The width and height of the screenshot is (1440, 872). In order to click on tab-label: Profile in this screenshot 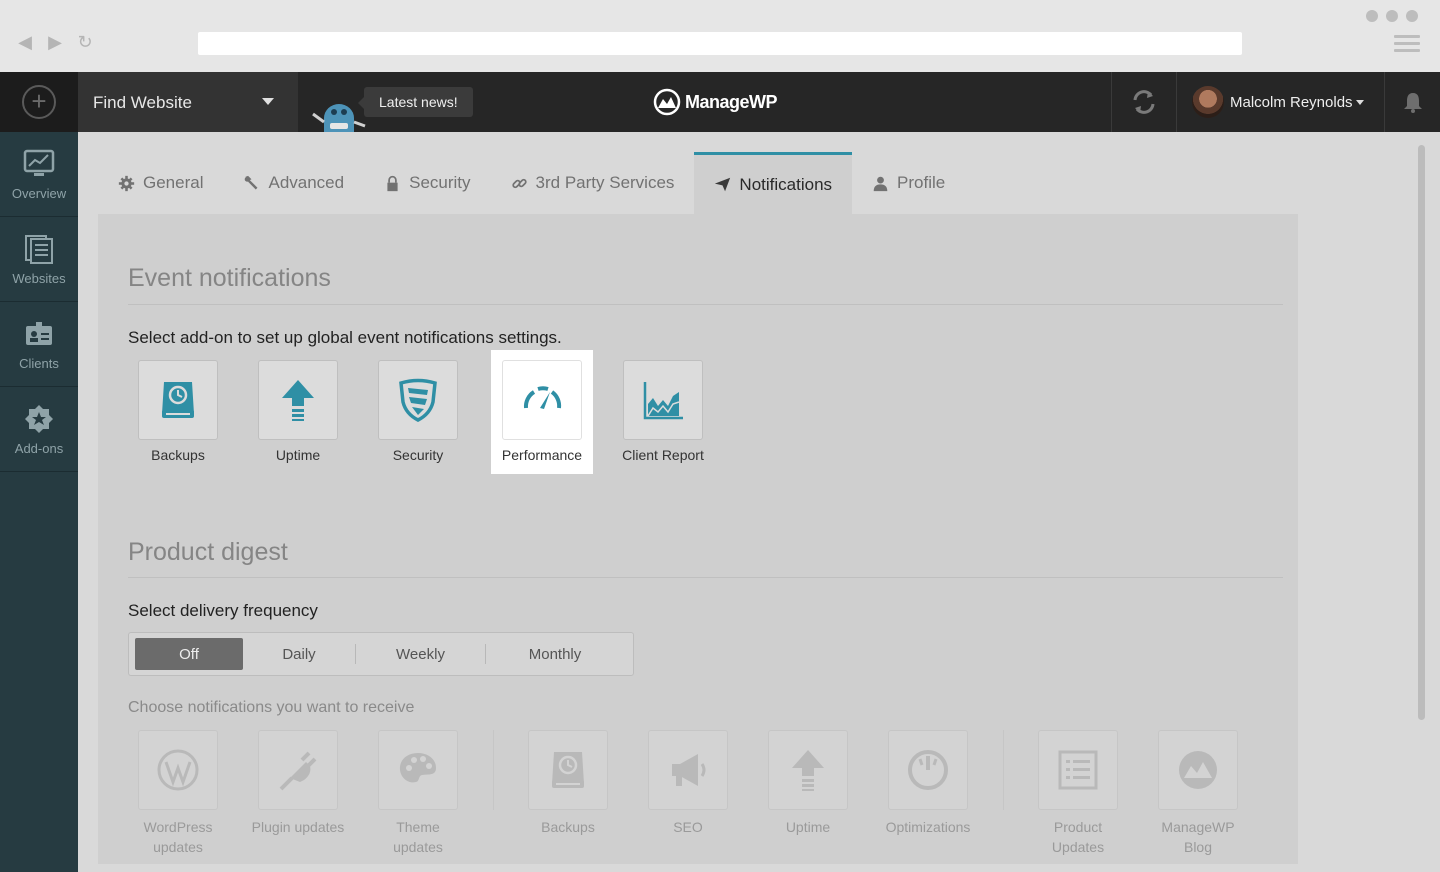, I will do `click(921, 182)`.